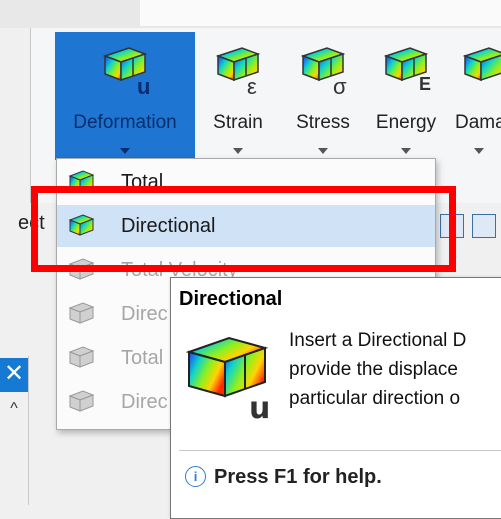 Image resolution: width=501 pixels, height=519 pixels. Describe the element at coordinates (259, 405) in the screenshot. I see `tooltip-icon-symbol: u` at that location.